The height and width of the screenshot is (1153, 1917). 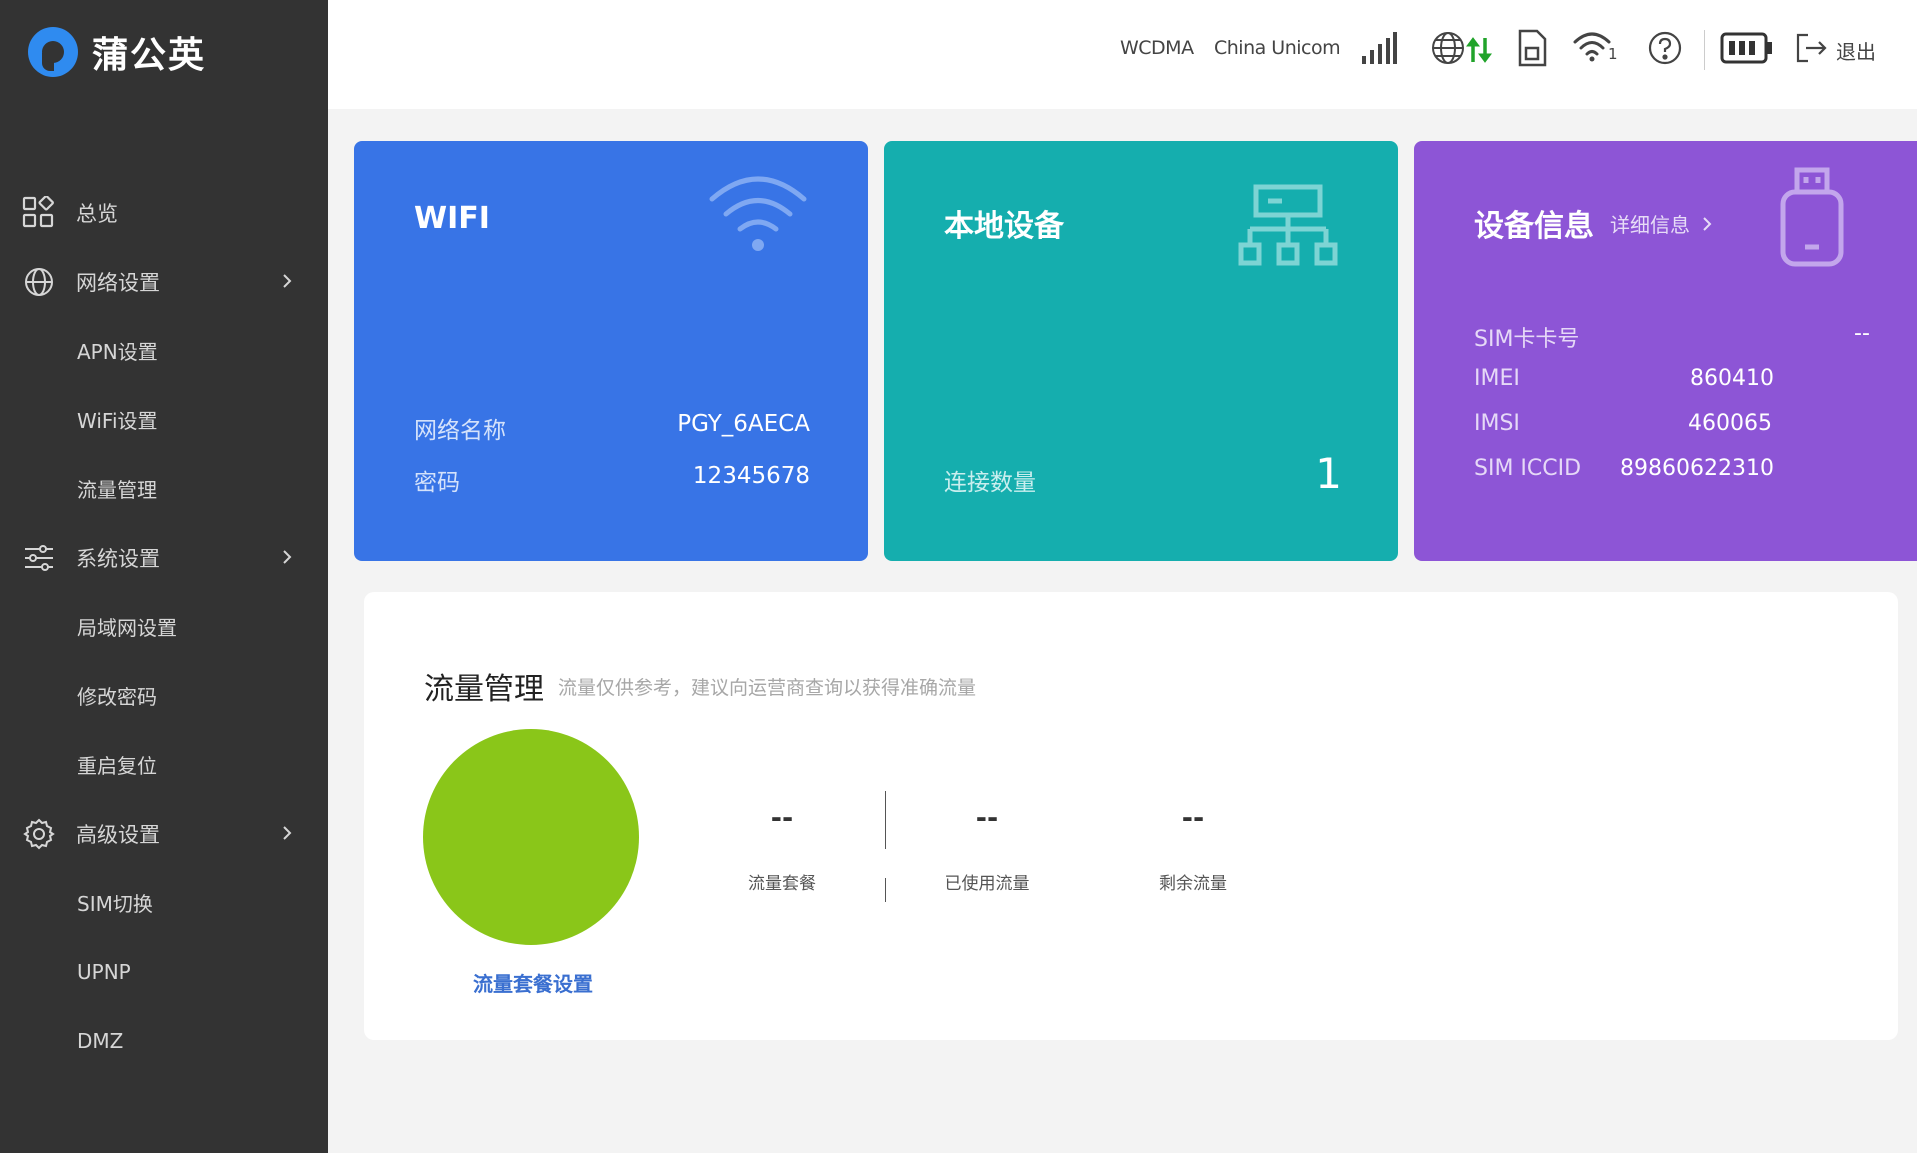 I want to click on sidebar-item-system-settings: 系统设置, so click(x=164, y=557).